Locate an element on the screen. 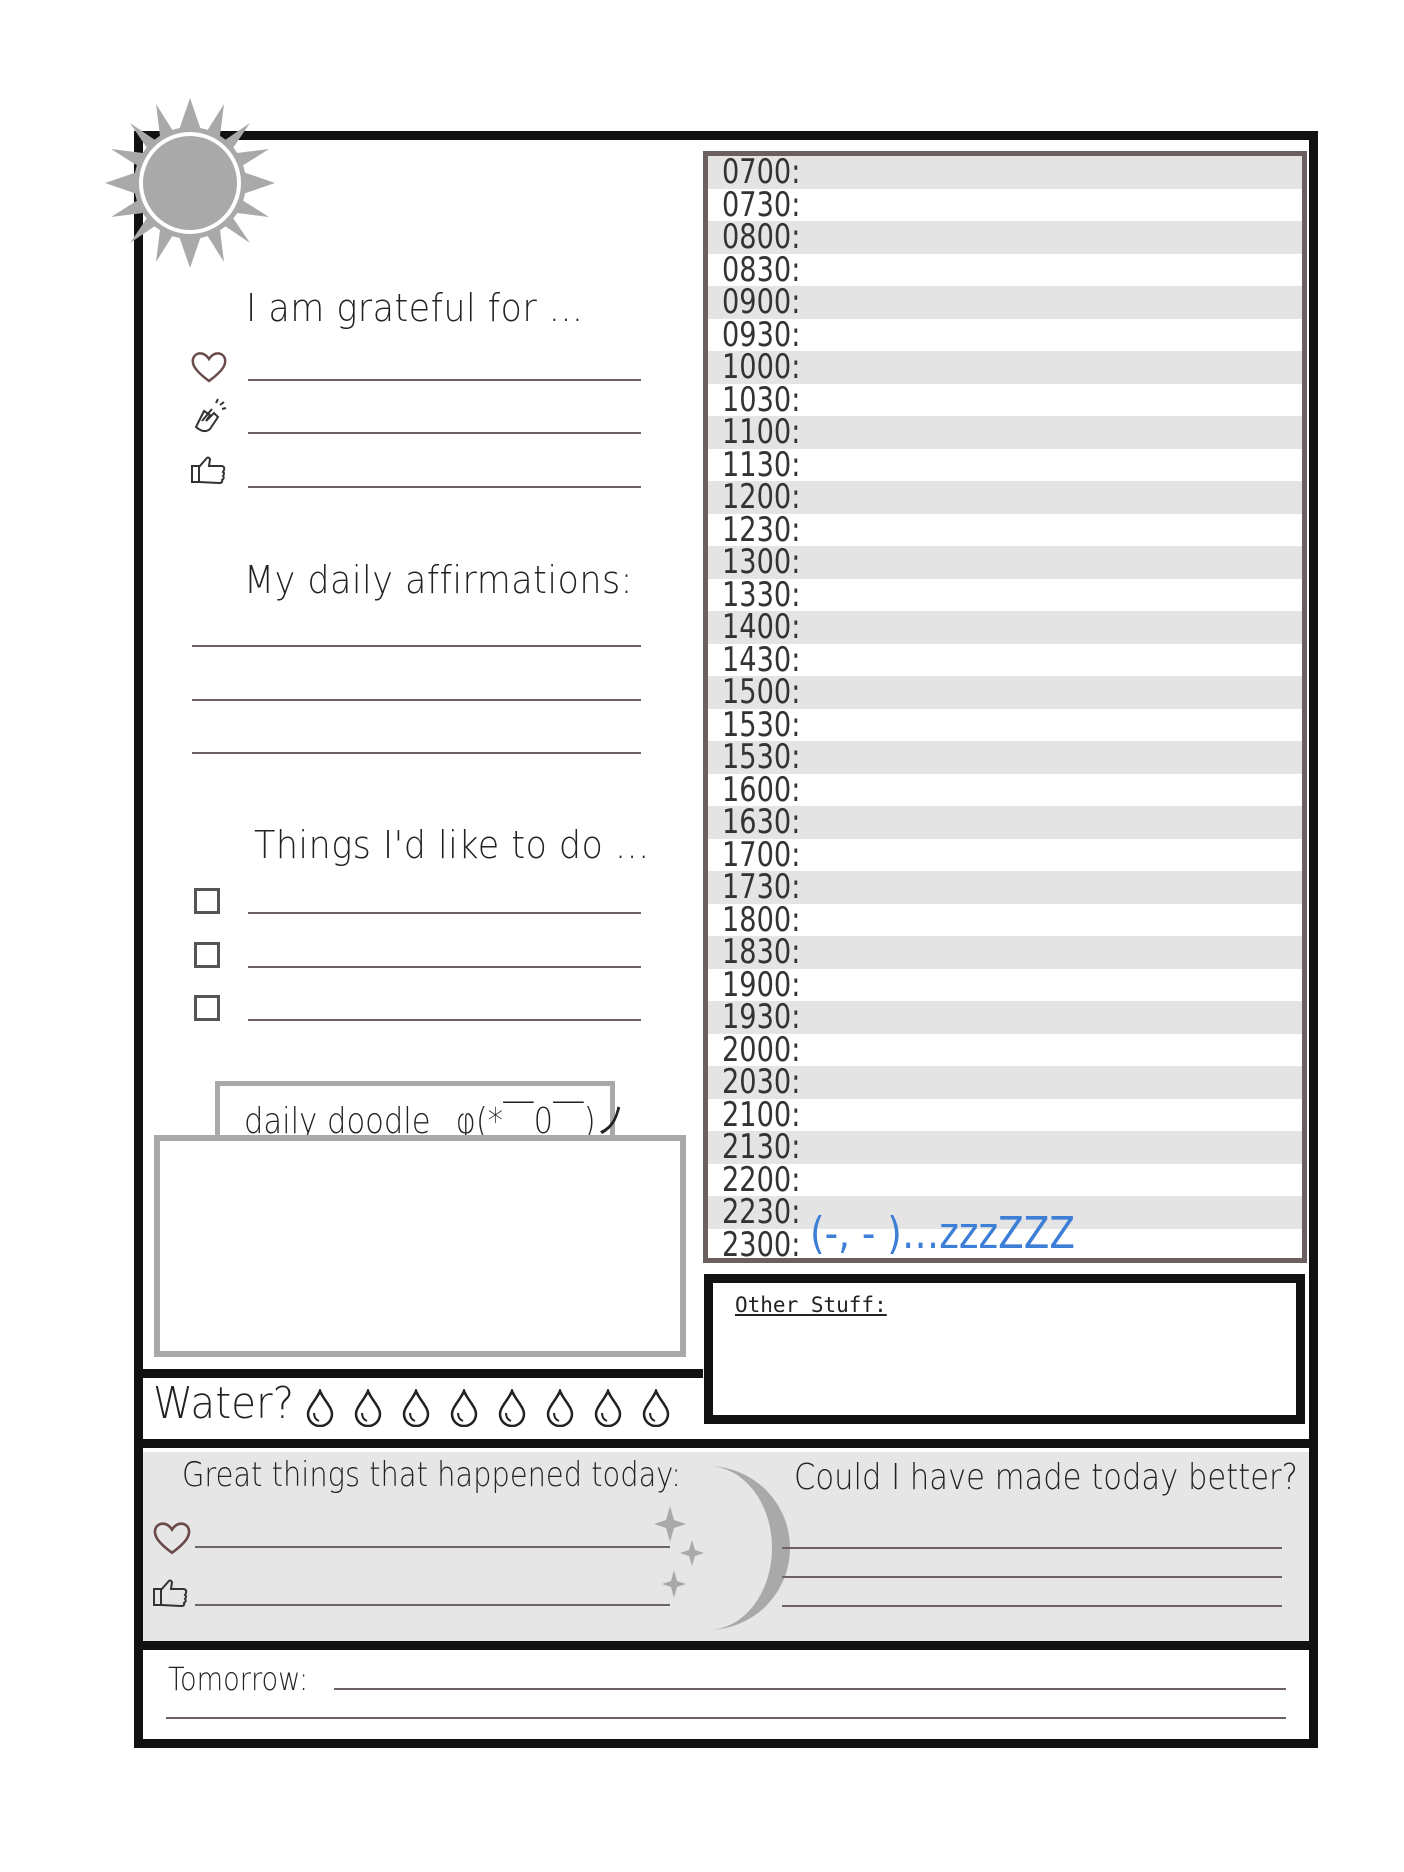 The height and width of the screenshot is (1872, 1404). water-top-divider is located at coordinates (423, 1373).